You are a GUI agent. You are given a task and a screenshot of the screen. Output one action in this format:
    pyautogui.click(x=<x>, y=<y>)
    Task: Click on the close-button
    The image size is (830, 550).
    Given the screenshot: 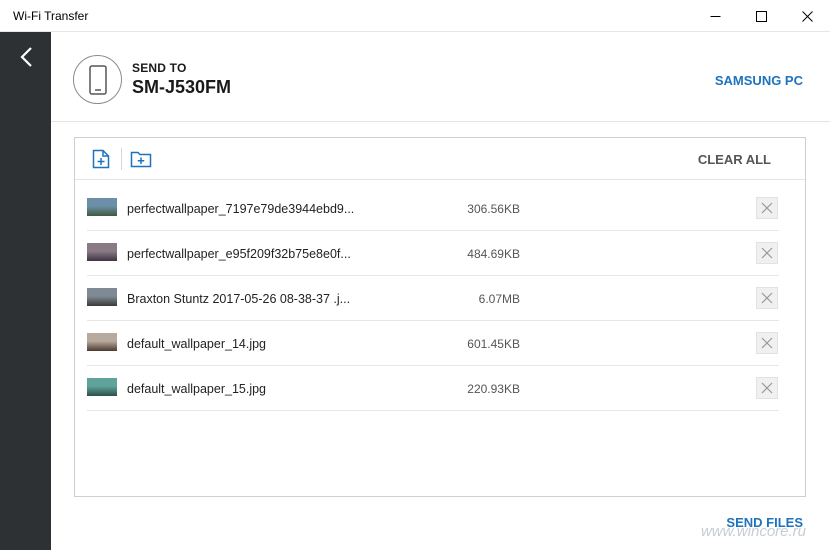 What is the action you would take?
    pyautogui.click(x=807, y=16)
    